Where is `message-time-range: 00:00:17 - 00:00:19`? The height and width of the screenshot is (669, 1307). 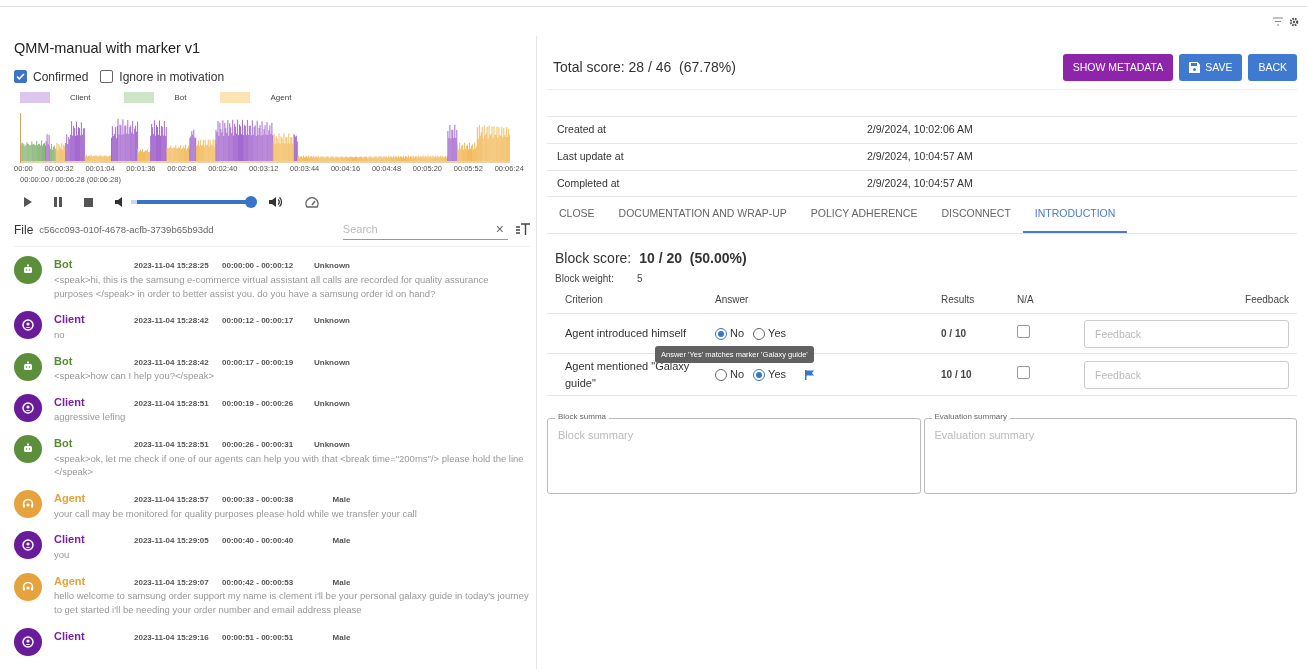 message-time-range: 00:00:17 - 00:00:19 is located at coordinates (258, 362).